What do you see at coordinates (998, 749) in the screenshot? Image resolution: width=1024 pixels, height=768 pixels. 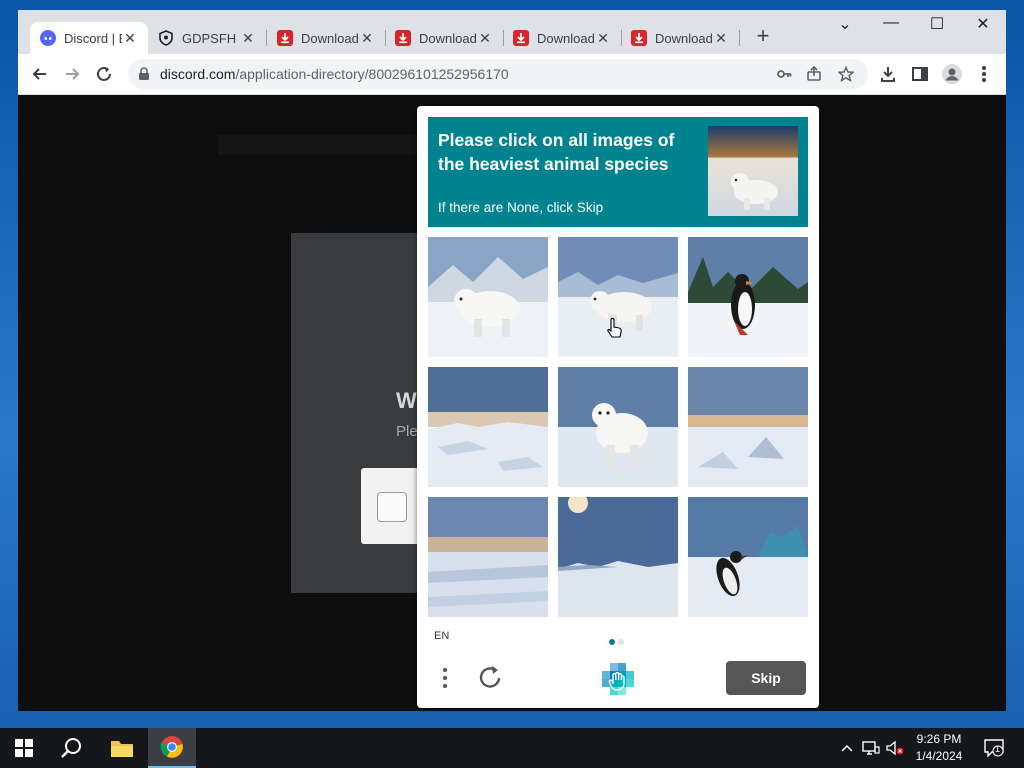 I see `notification-count: 1` at bounding box center [998, 749].